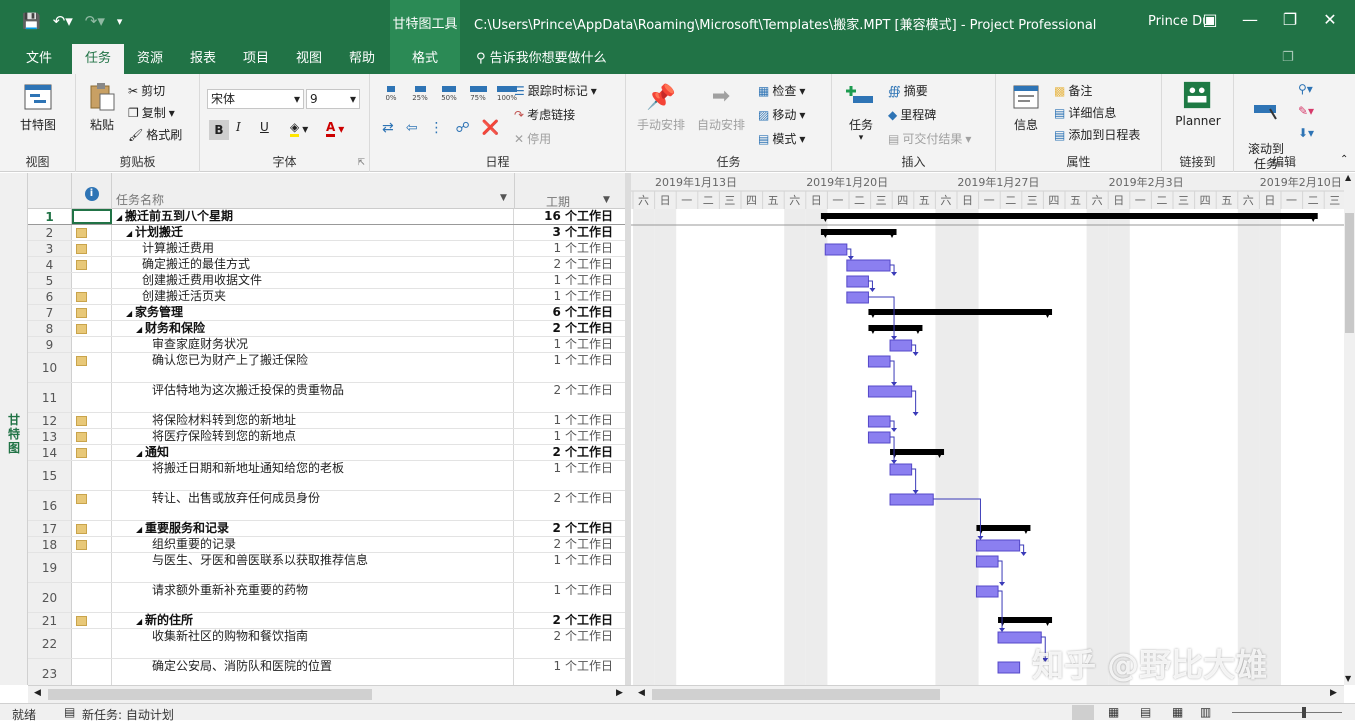  I want to click on unlink-icon: ❌, so click(490, 128).